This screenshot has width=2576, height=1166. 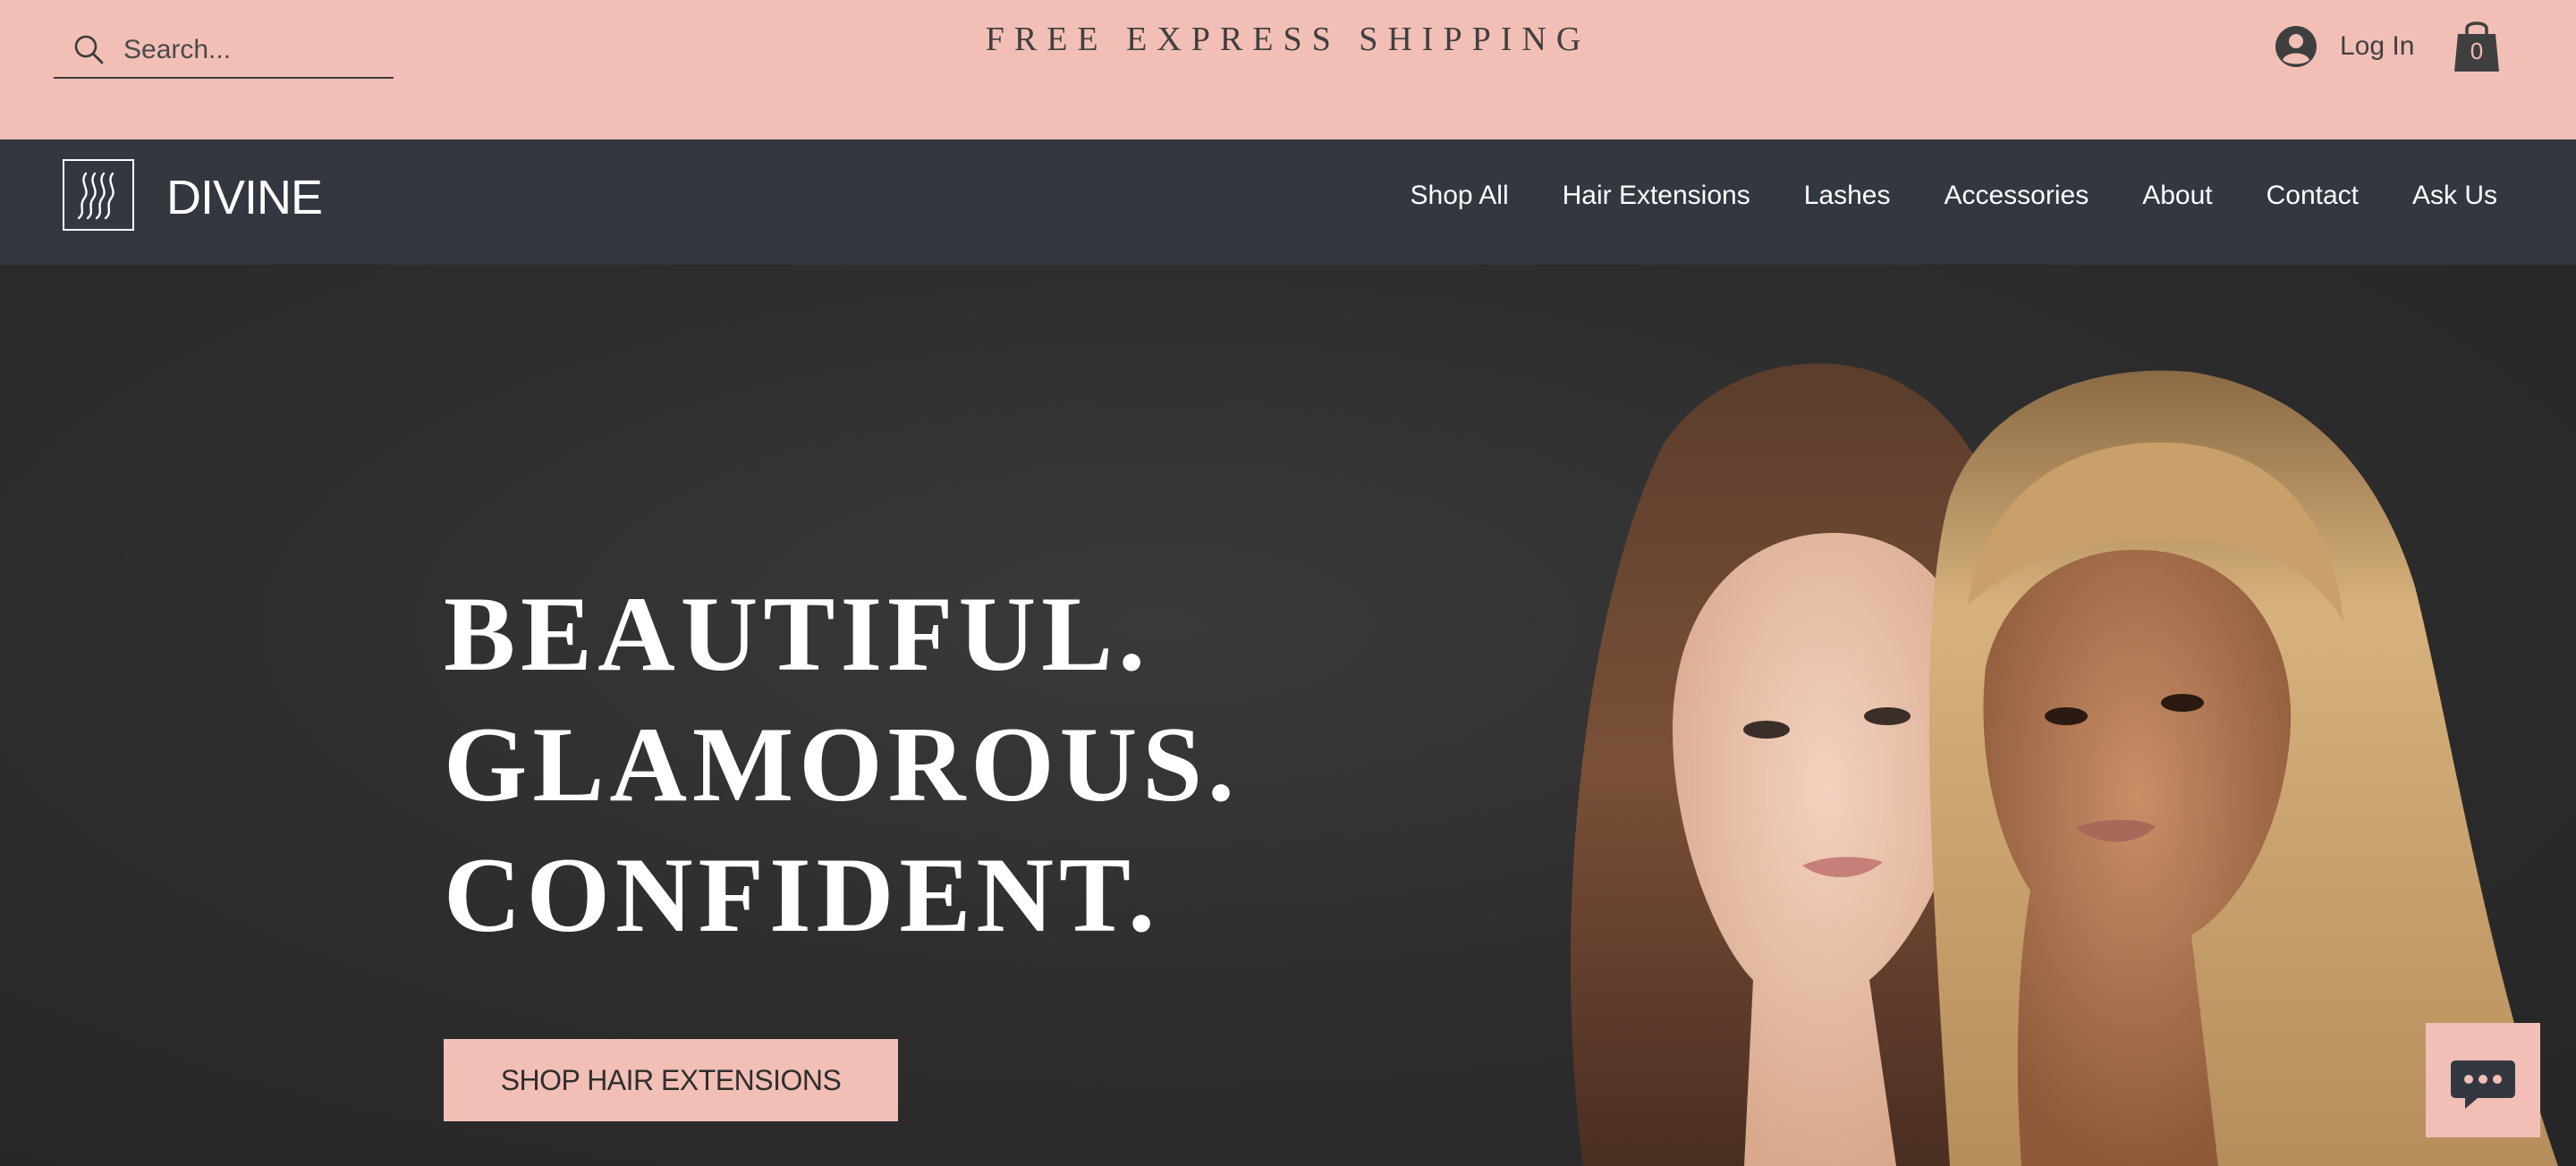 I want to click on free-shipping-banner: FREE EXPRESS SHIPPING, so click(x=1288, y=39).